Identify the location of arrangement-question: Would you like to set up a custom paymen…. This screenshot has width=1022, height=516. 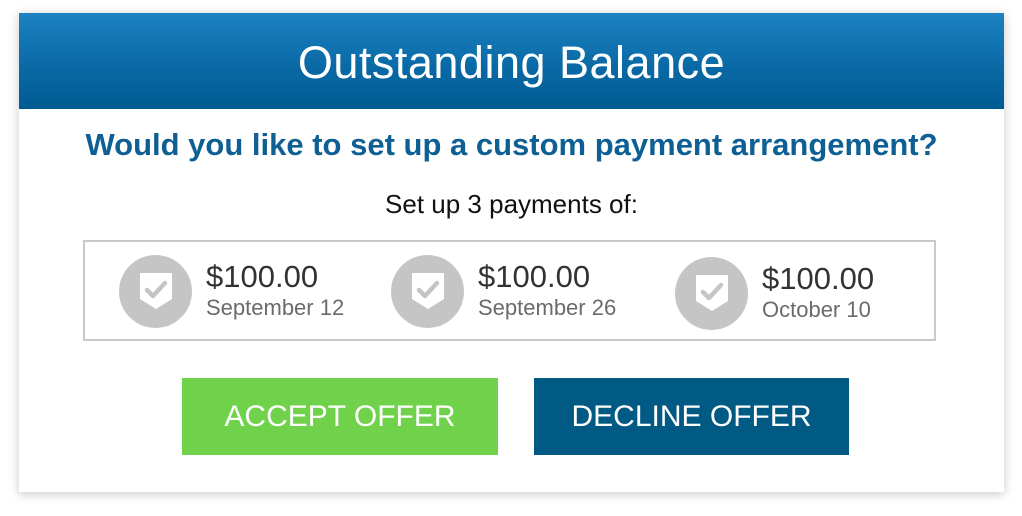
(511, 144).